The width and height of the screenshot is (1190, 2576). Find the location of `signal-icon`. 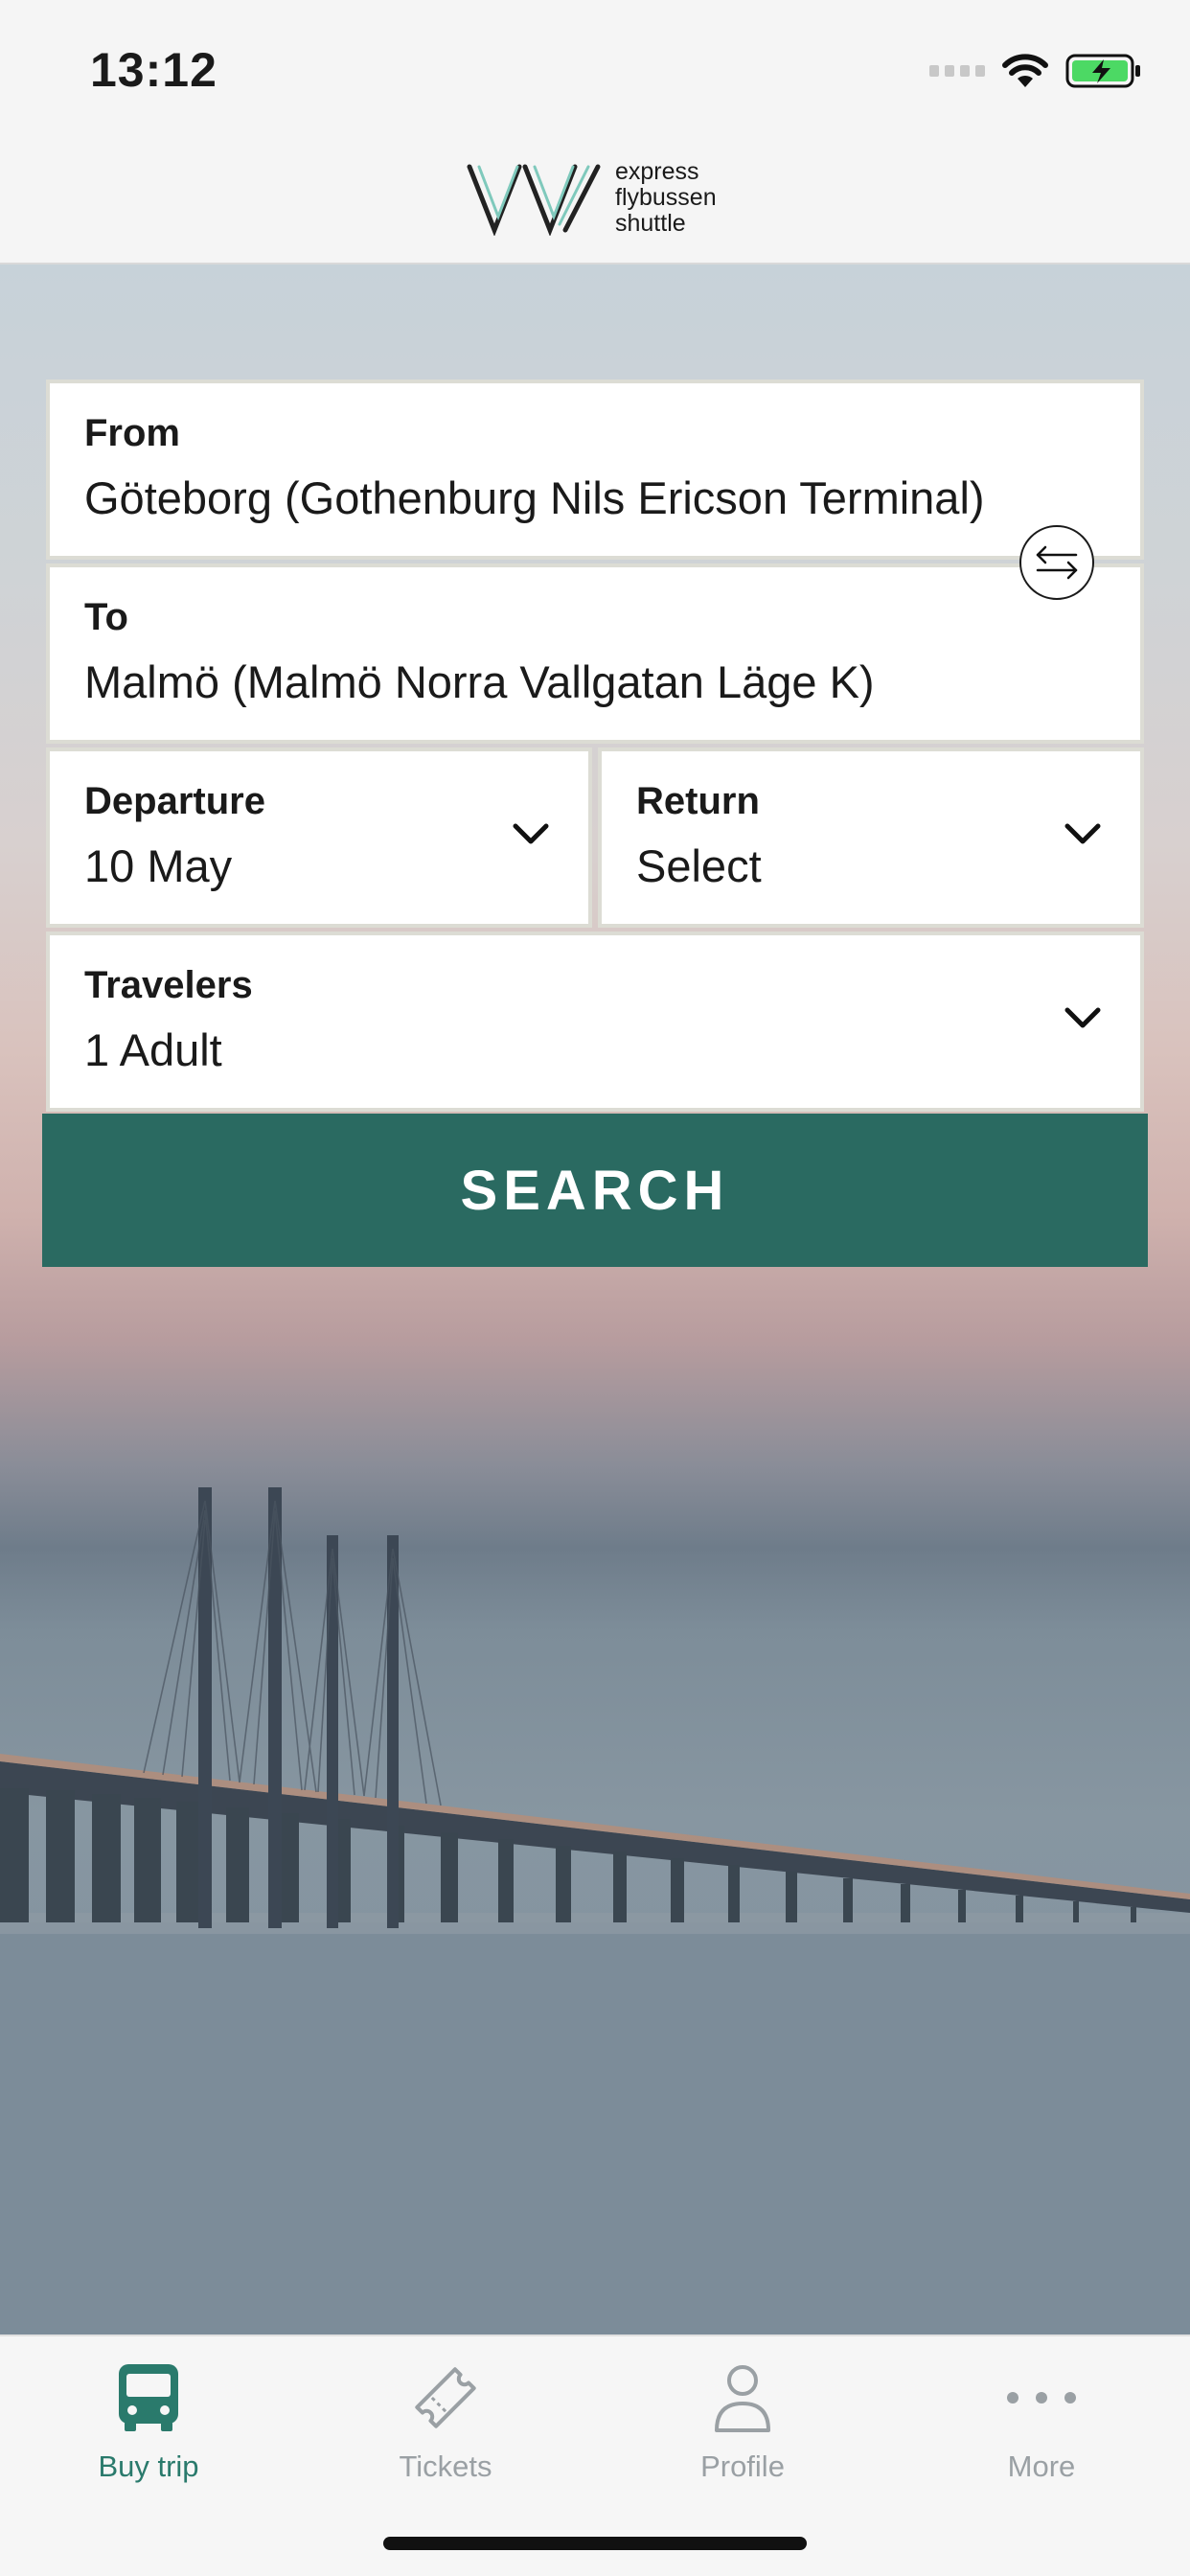

signal-icon is located at coordinates (957, 71).